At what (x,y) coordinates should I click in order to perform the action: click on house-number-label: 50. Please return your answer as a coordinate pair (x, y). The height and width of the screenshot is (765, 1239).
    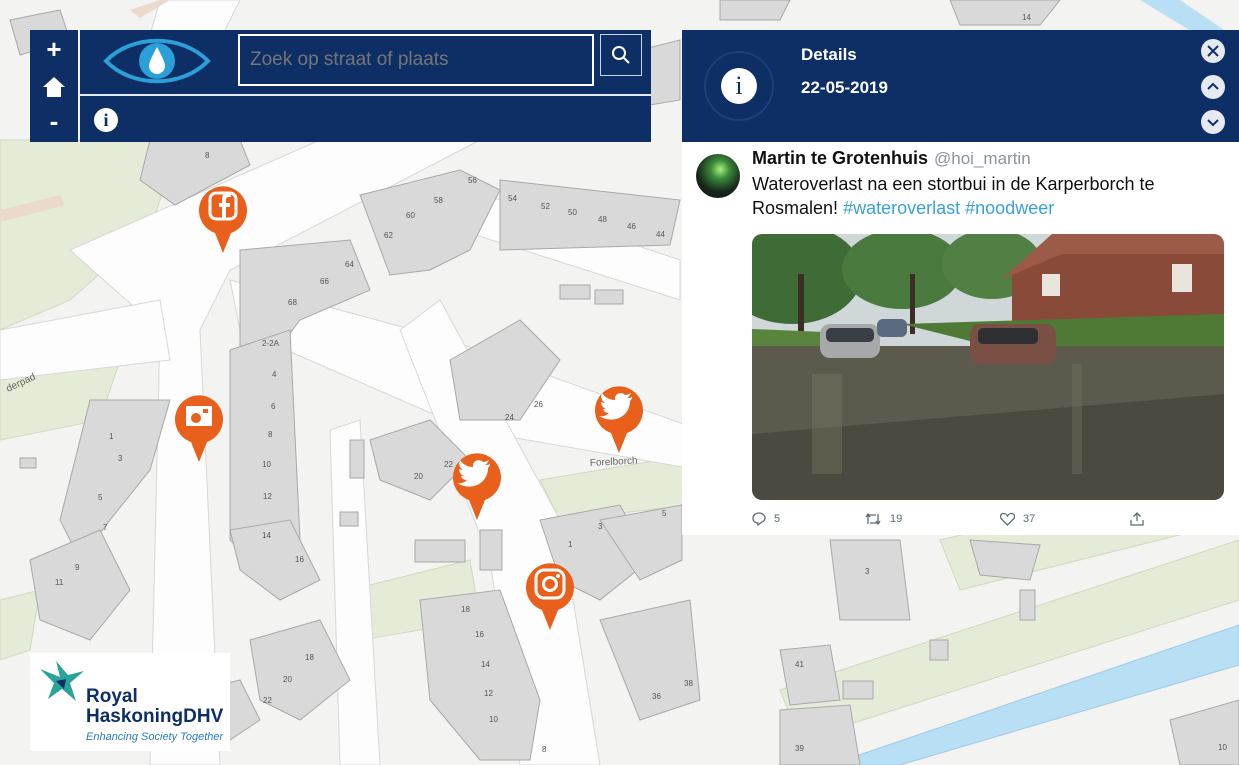
    Looking at the image, I should click on (572, 212).